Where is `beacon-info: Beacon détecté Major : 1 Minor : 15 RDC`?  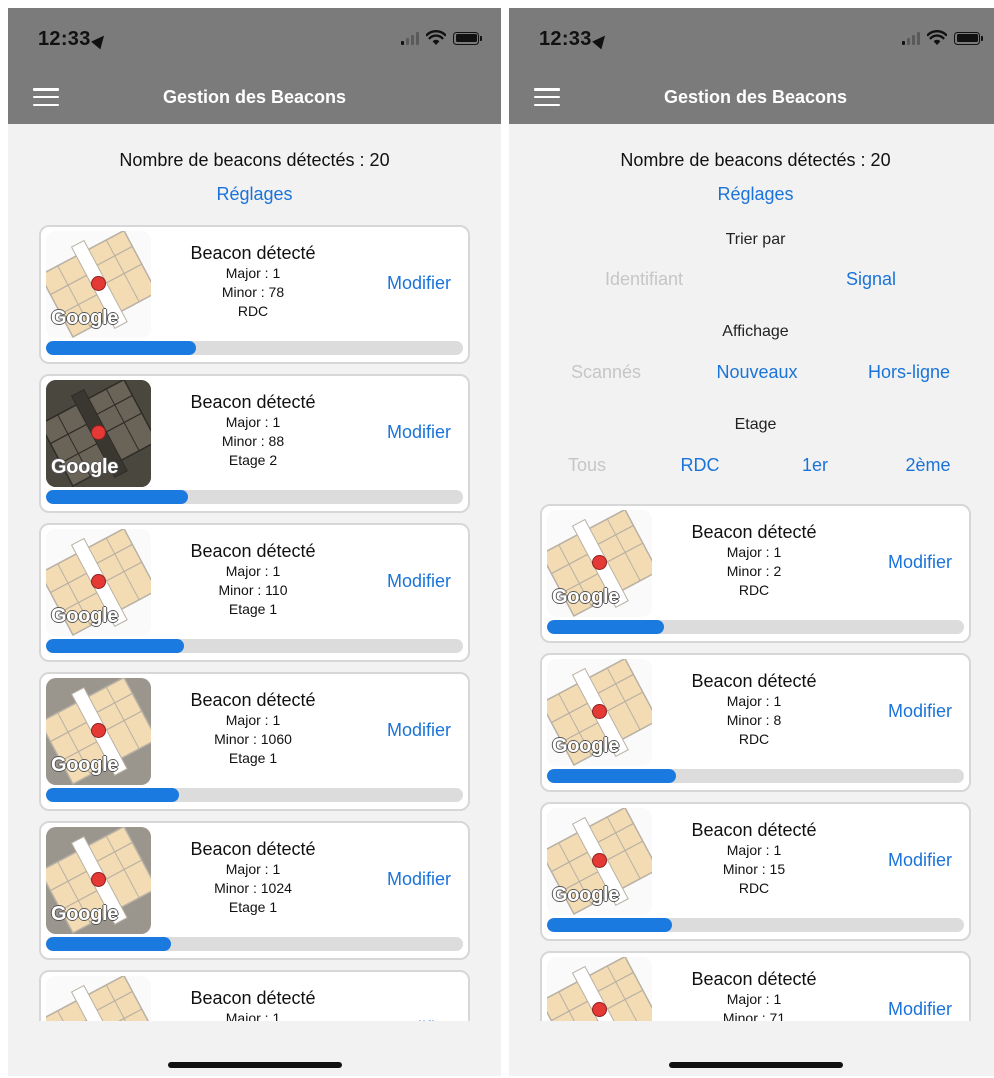 beacon-info: Beacon détecté Major : 1 Minor : 15 RDC is located at coordinates (754, 859).